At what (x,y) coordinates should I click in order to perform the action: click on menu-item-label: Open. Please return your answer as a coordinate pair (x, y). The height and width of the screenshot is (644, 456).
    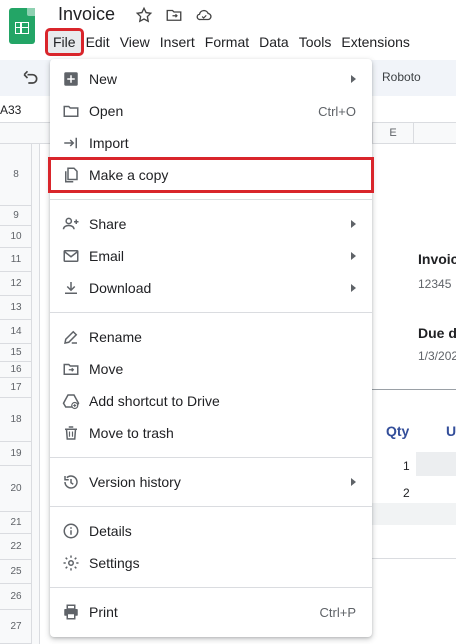
    Looking at the image, I should click on (106, 111).